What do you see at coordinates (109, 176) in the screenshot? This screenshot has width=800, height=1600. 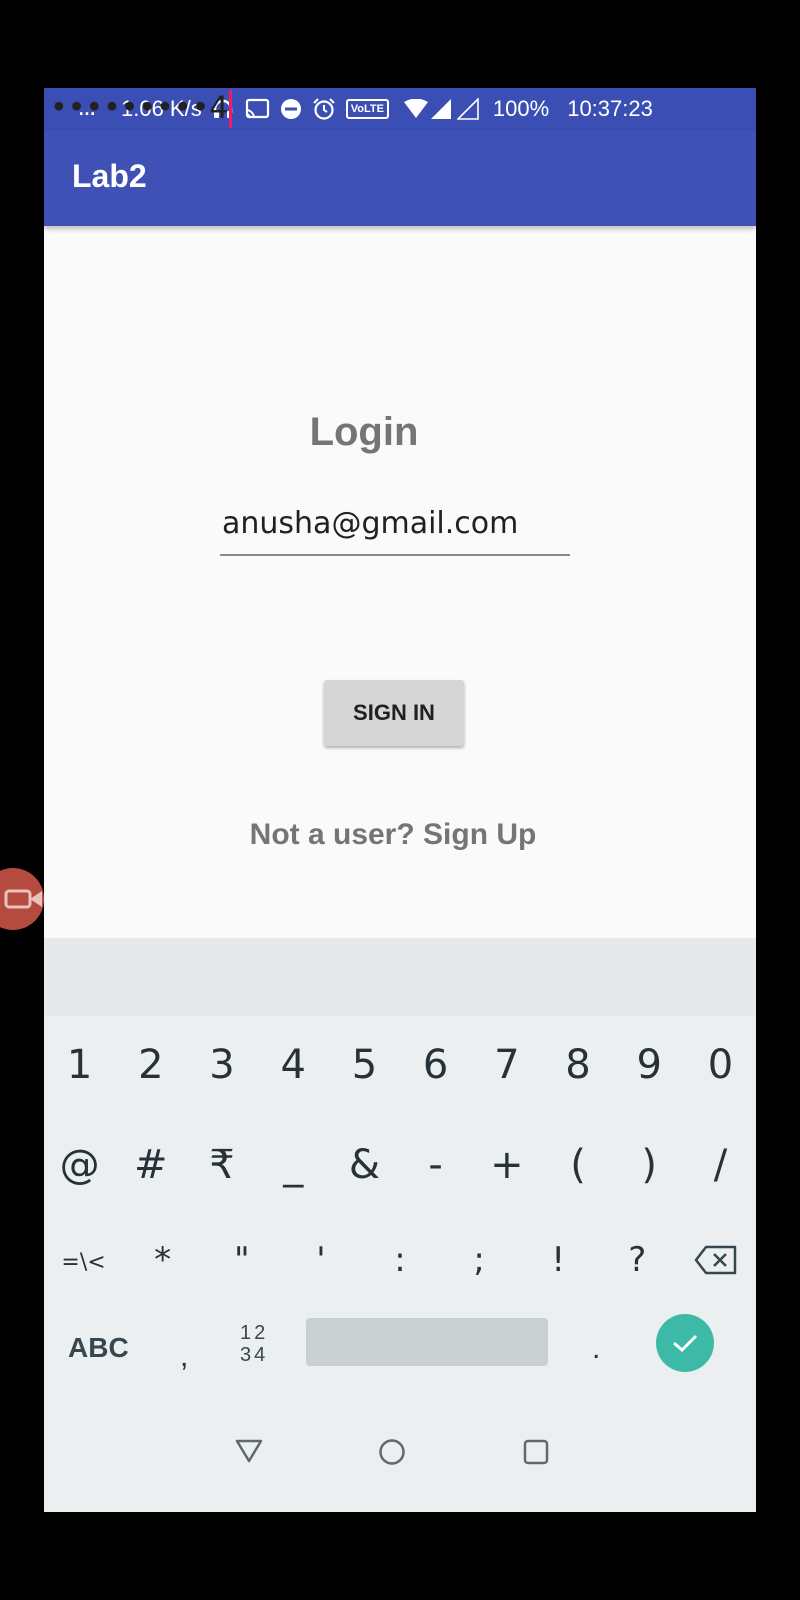 I see `app-title: Lab2` at bounding box center [109, 176].